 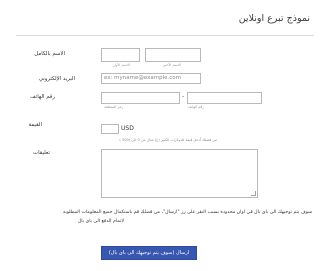 What do you see at coordinates (113, 107) in the screenshot?
I see `phone-area-sublabel: رمز المنطقة` at bounding box center [113, 107].